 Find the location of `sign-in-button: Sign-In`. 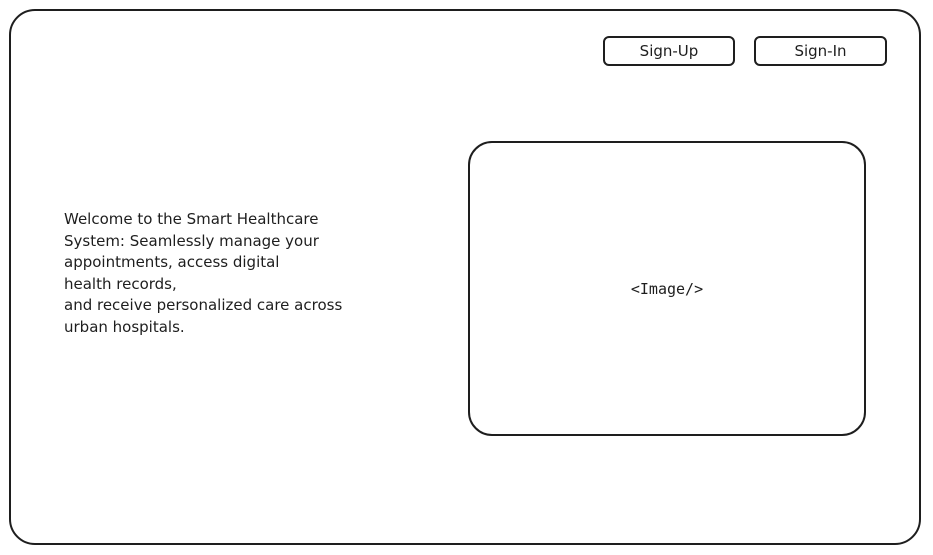

sign-in-button: Sign-In is located at coordinates (820, 51).